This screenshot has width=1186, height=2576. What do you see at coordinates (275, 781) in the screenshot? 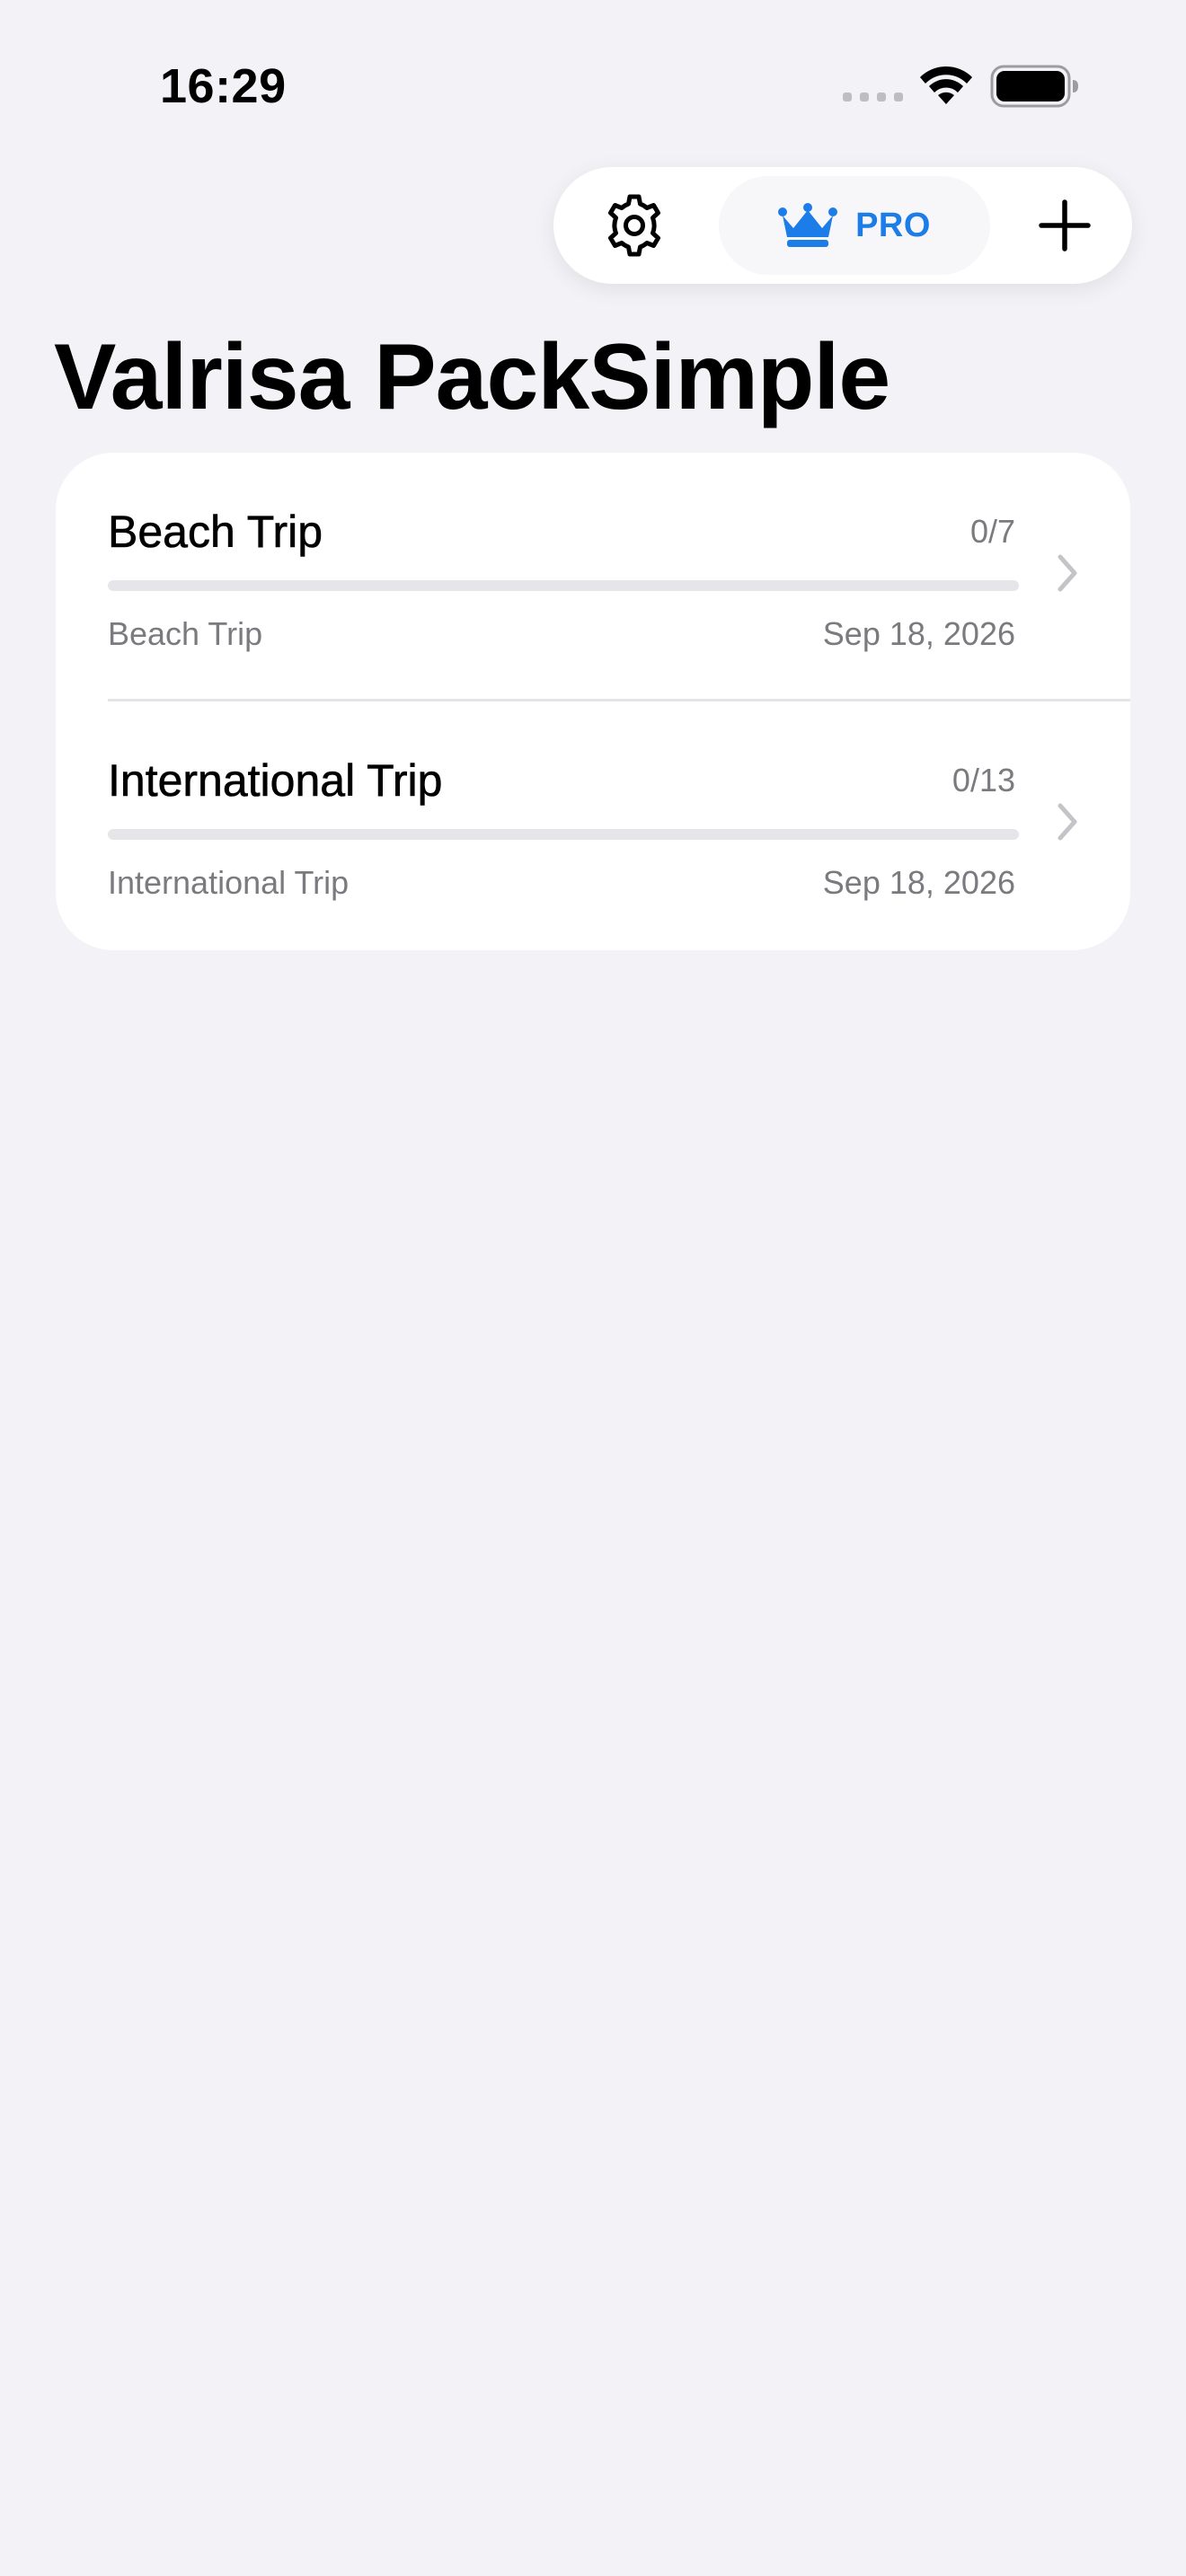
I see `trip-name: International Trip` at bounding box center [275, 781].